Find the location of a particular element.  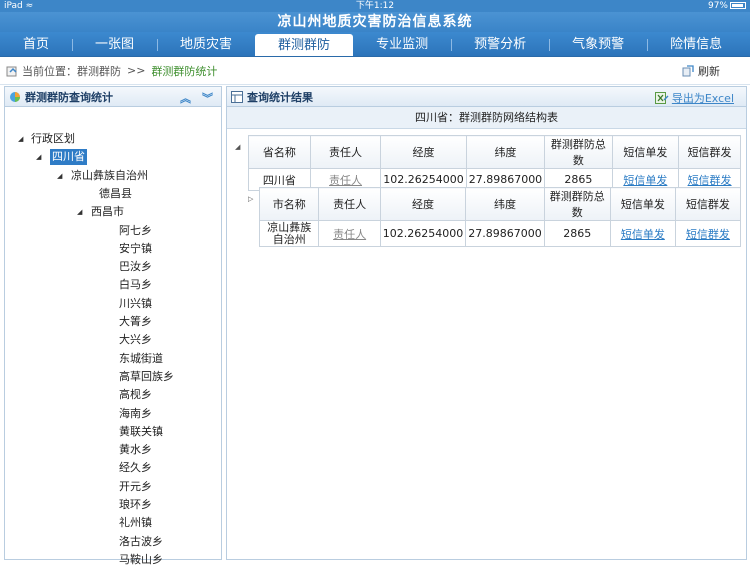

tab-warning-analysis: 预警分析 is located at coordinates (500, 44).